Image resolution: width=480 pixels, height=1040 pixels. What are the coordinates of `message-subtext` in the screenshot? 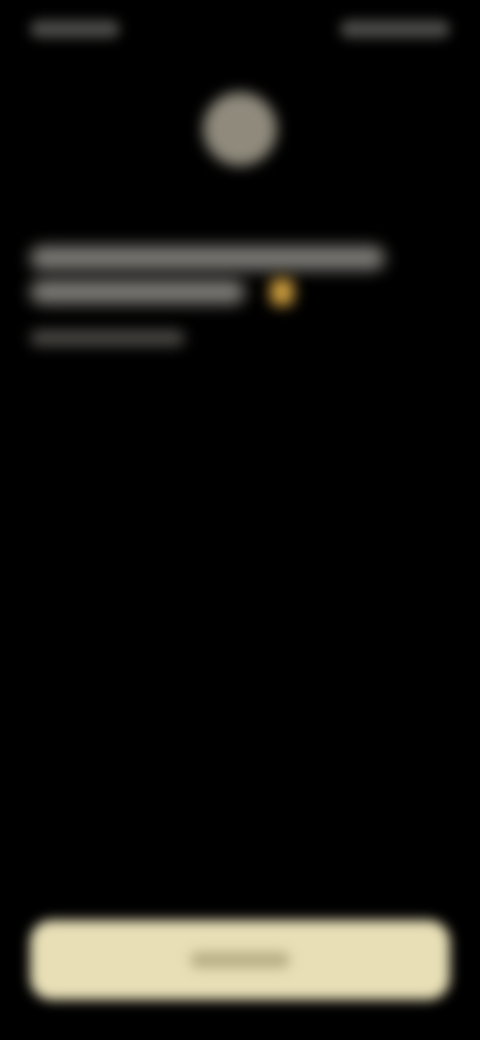 It's located at (107, 338).